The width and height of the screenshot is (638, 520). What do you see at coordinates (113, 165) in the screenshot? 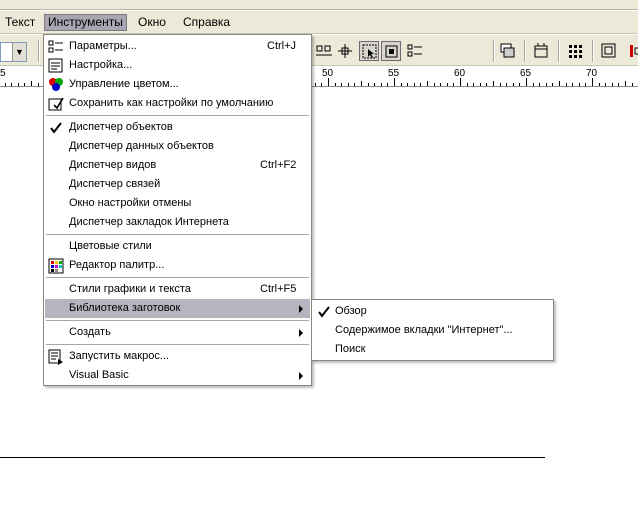
I see `menu-item-label: Диспетчер видов` at bounding box center [113, 165].